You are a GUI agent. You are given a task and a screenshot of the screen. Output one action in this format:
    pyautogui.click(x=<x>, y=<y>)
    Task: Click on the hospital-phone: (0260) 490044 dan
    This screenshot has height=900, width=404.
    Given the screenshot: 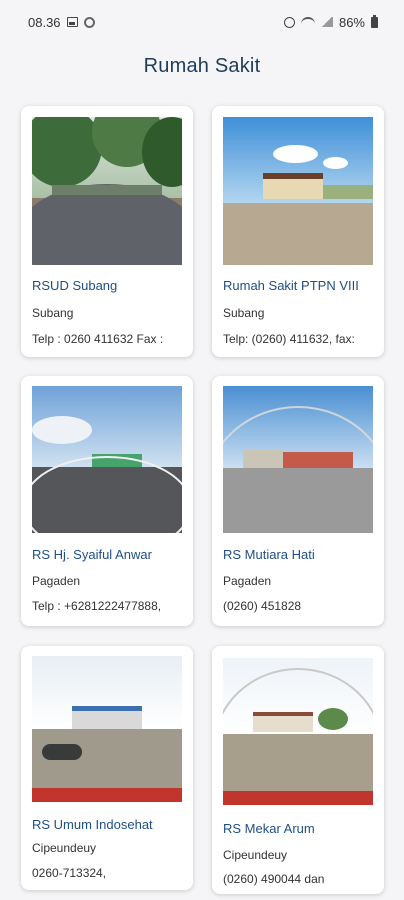 What is the action you would take?
    pyautogui.click(x=274, y=879)
    